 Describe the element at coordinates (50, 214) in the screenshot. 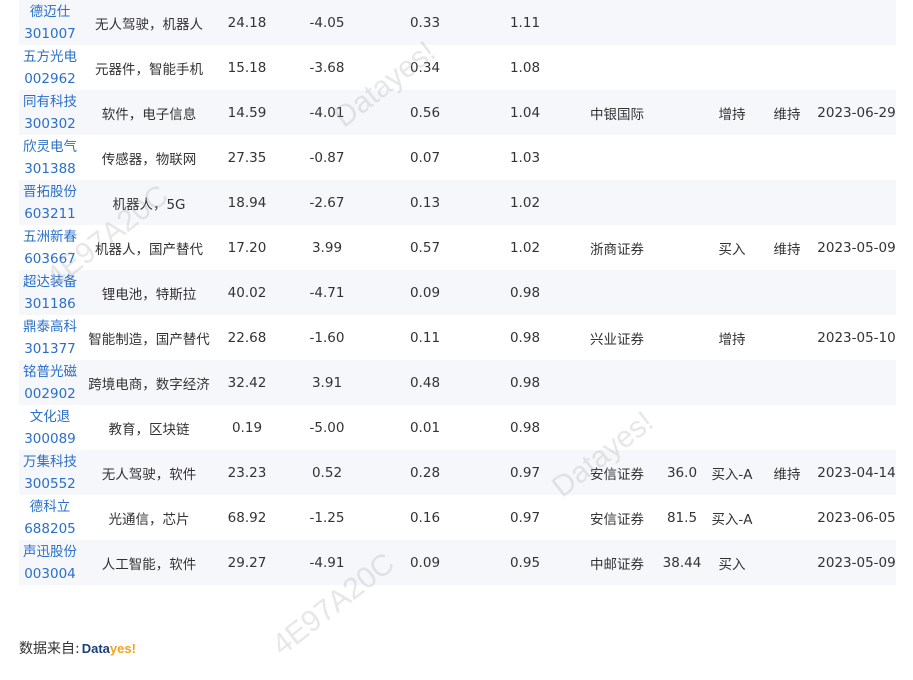

I see `stock-code-link: 603211` at that location.